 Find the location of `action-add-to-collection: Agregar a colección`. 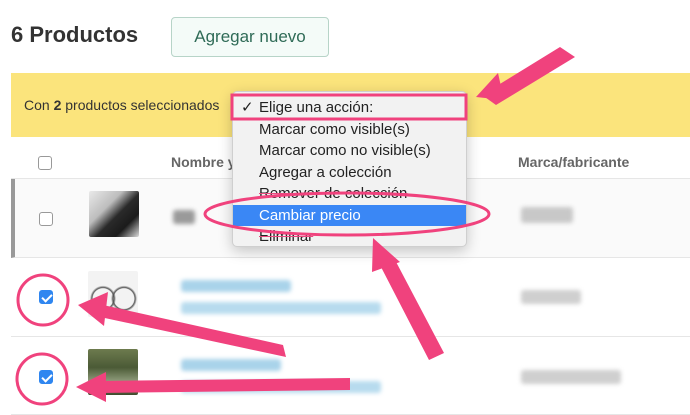

action-add-to-collection: Agregar a colección is located at coordinates (349, 173).